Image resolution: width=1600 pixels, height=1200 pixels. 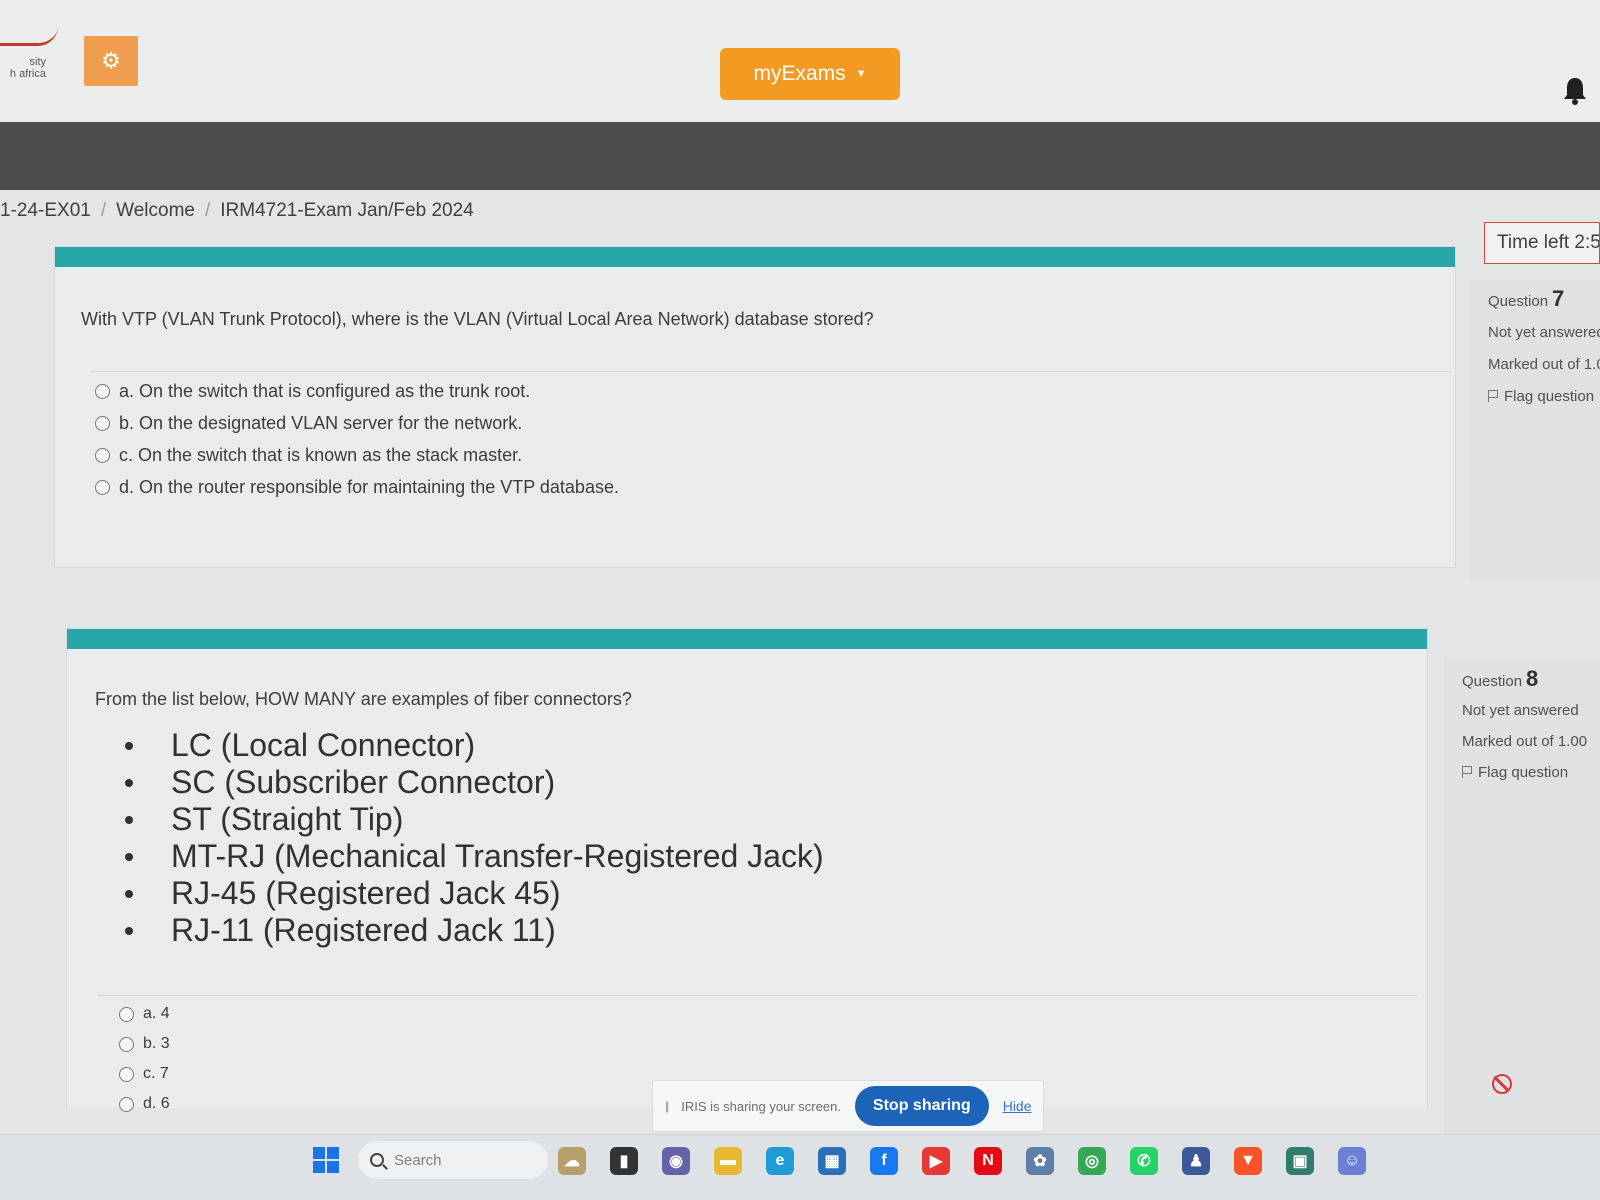 I want to click on gear-icon: ⚙, so click(x=111, y=60).